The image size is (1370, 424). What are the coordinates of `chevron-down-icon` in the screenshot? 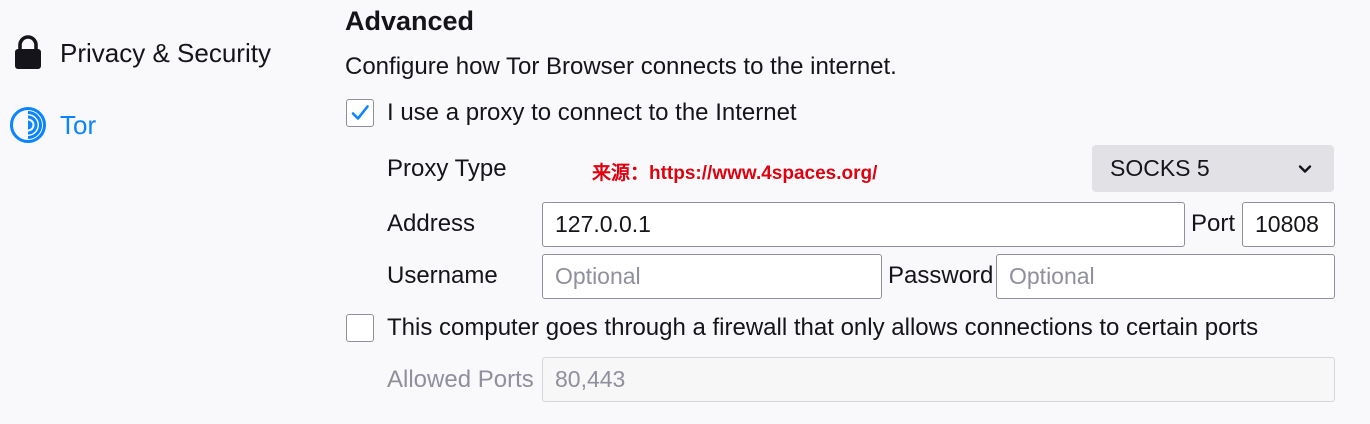 It's located at (1305, 168).